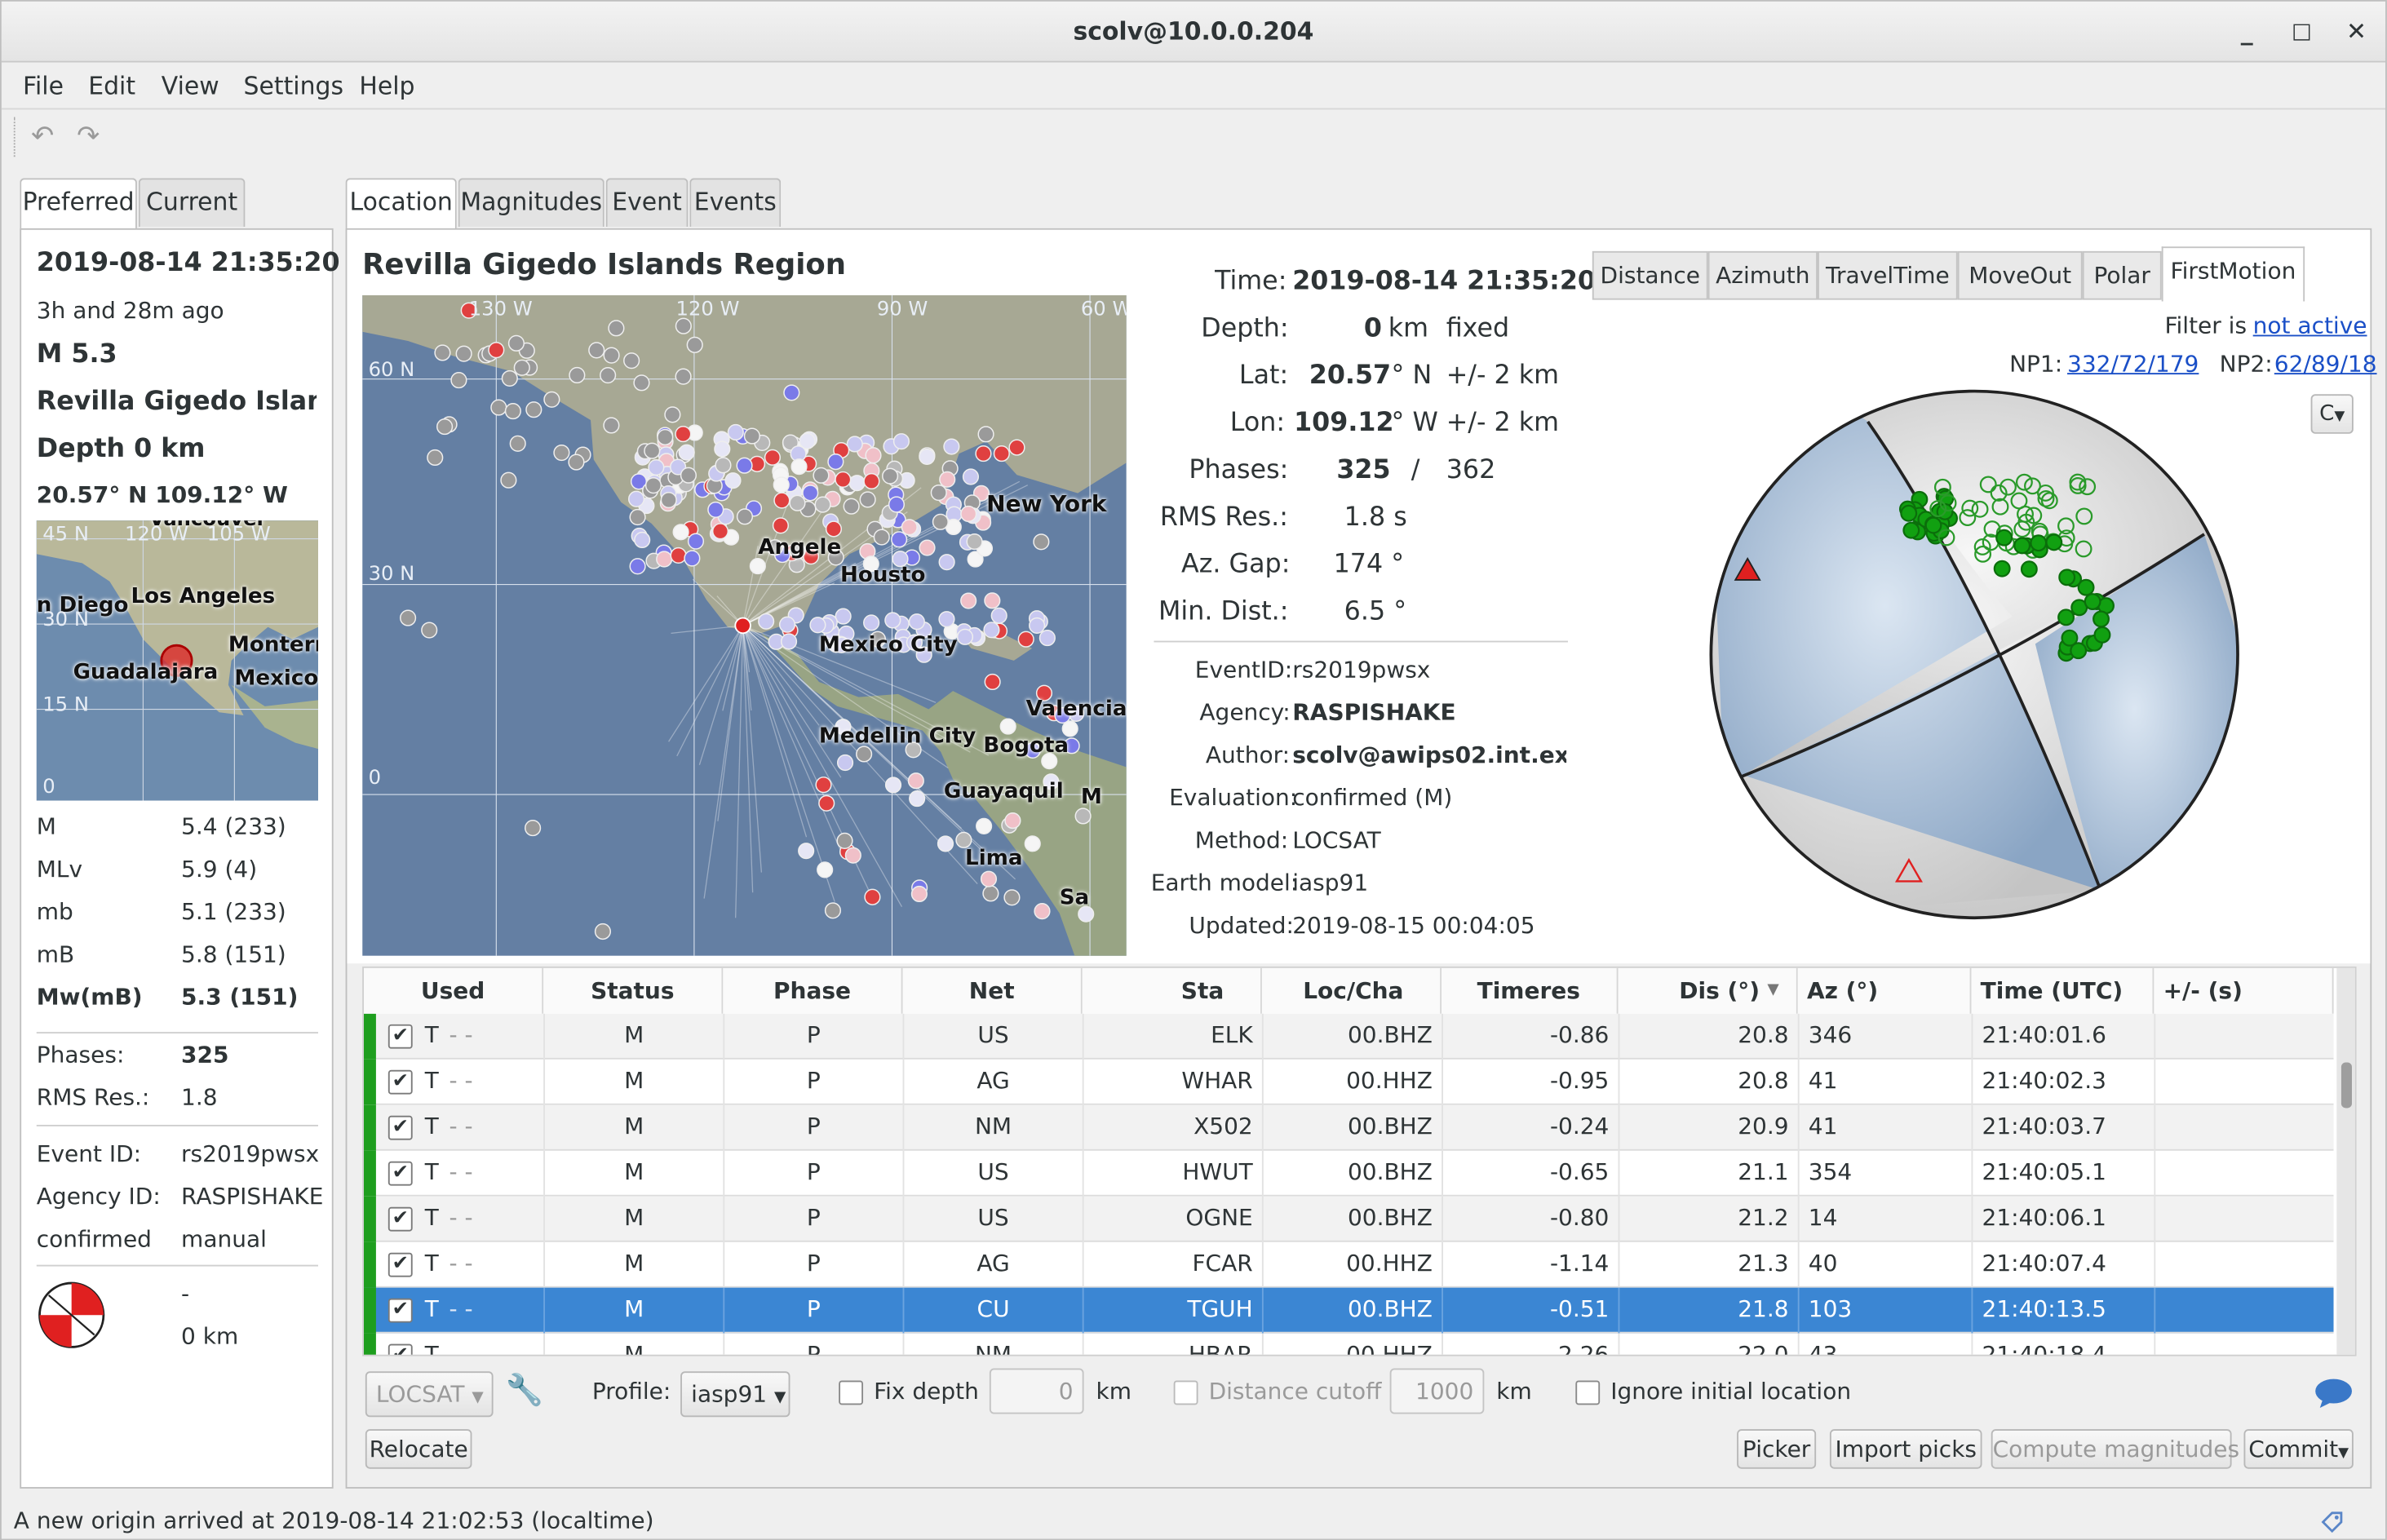 This screenshot has width=2387, height=1540. I want to click on commit-button: Commit▼, so click(2298, 1449).